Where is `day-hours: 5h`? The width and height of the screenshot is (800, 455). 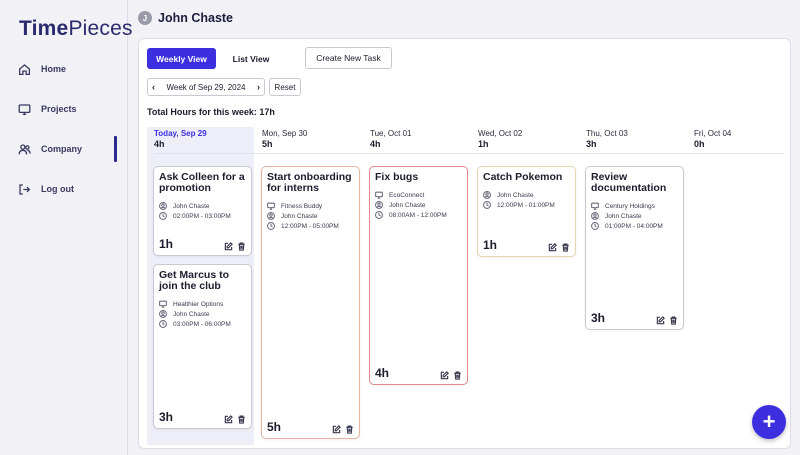 day-hours: 5h is located at coordinates (267, 144).